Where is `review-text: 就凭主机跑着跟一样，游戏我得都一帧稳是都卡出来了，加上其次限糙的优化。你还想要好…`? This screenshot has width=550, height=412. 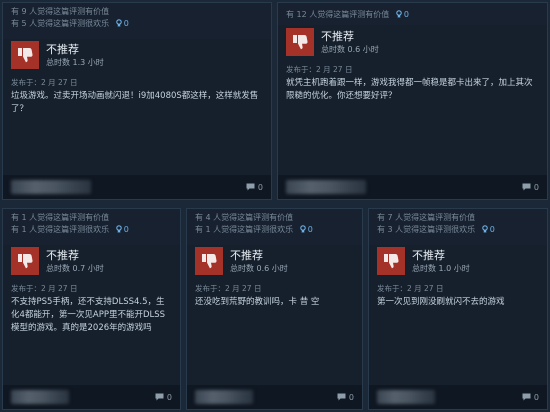
review-text: 就凭主机跑着跟一样，游戏我得都一帧稳是都卡出来了，加上其次限糙的优化。你还想要好… is located at coordinates (409, 89).